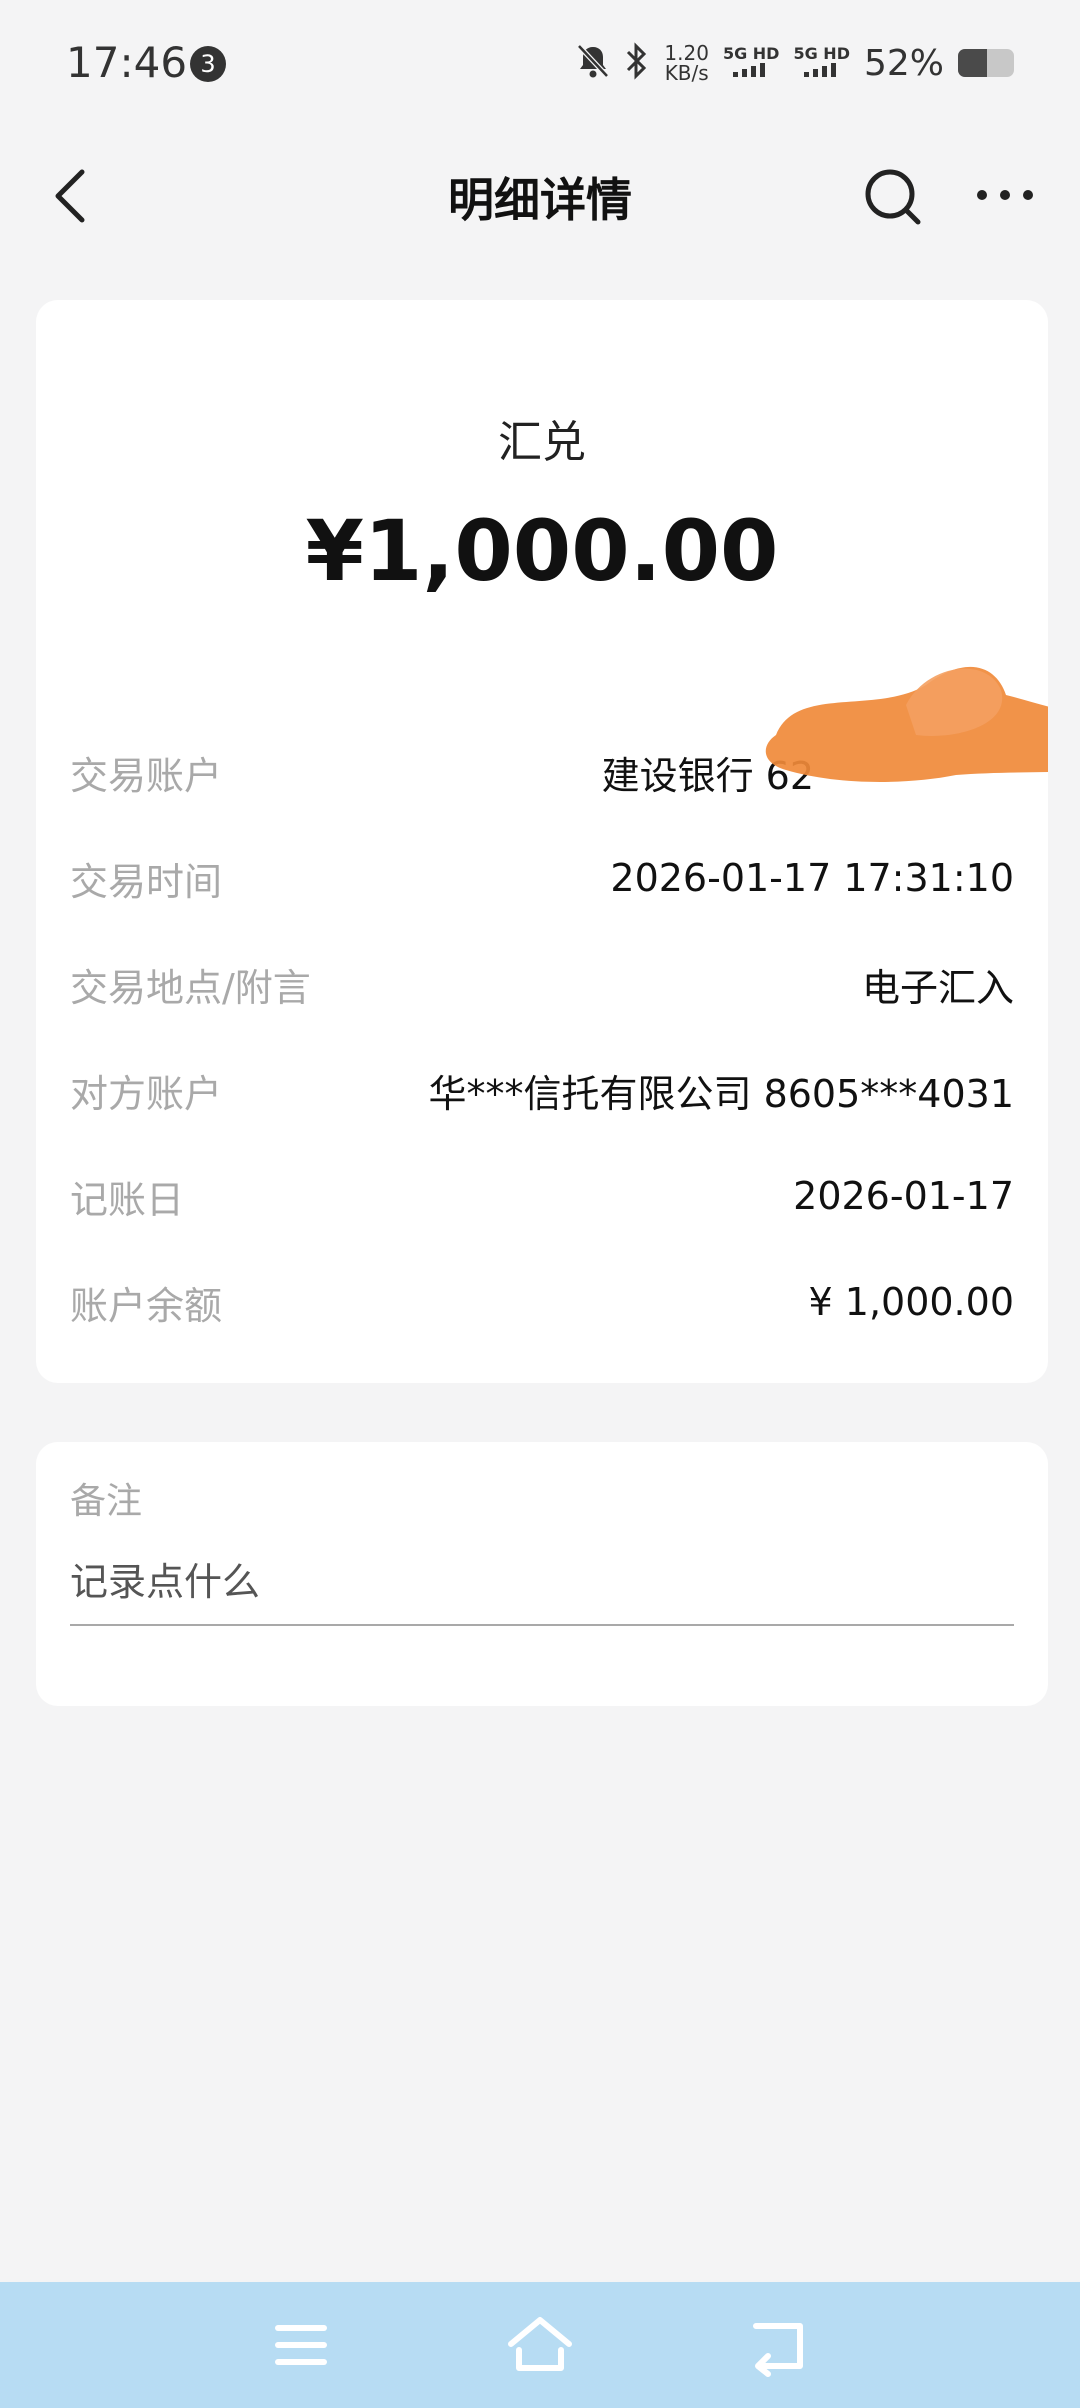 This screenshot has width=1080, height=2408. I want to click on header: 明细详情, so click(540, 195).